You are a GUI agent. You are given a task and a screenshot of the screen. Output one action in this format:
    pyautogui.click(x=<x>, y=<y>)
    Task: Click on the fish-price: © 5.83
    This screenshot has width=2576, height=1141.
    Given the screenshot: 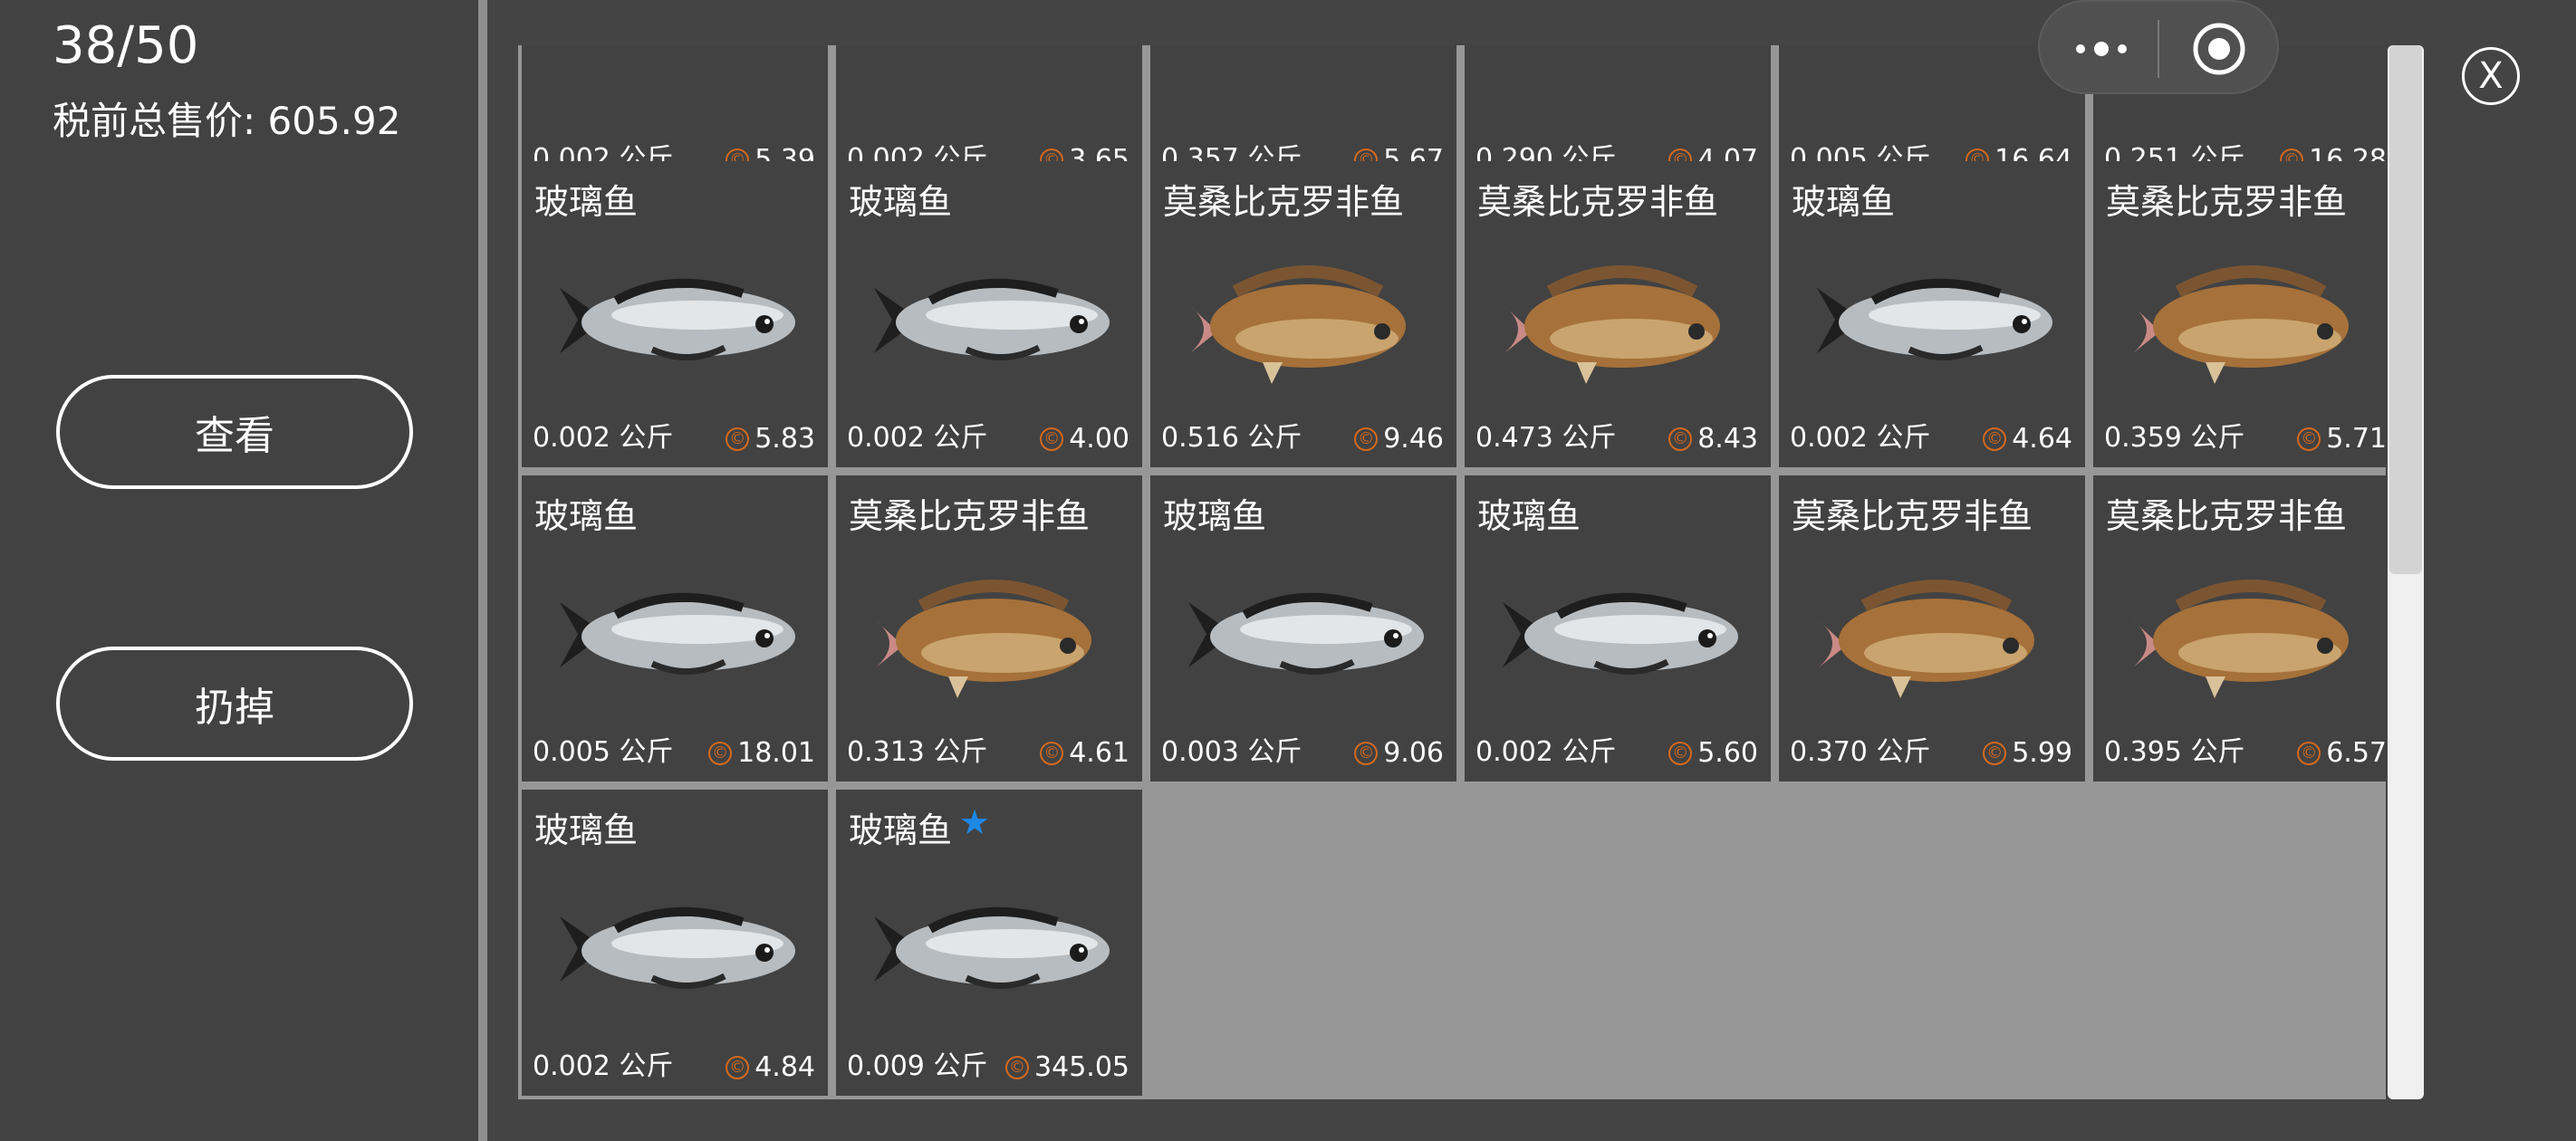 What is the action you would take?
    pyautogui.click(x=770, y=439)
    